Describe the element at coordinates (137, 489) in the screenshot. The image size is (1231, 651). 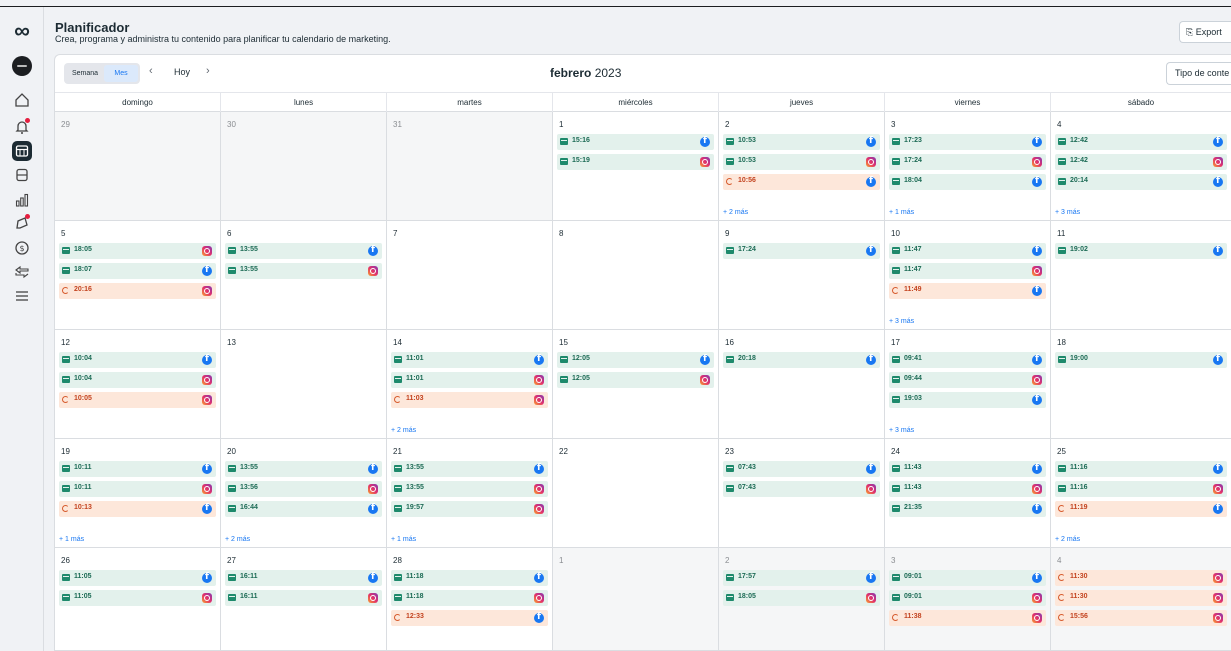
I see `scheduled-post: 10:11` at that location.